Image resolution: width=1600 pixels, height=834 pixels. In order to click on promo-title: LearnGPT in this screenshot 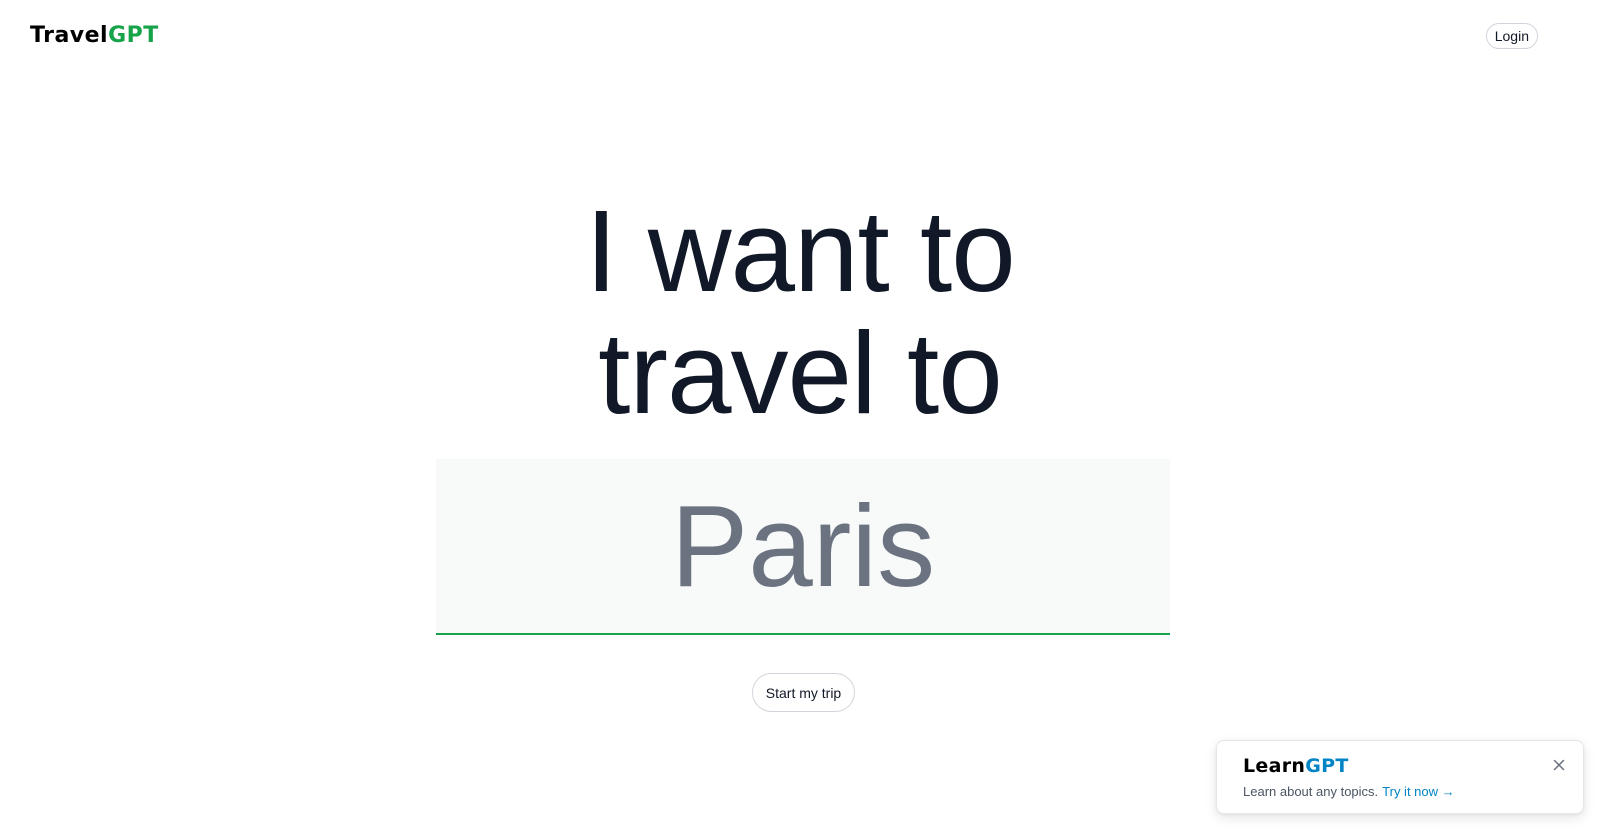, I will do `click(1296, 766)`.